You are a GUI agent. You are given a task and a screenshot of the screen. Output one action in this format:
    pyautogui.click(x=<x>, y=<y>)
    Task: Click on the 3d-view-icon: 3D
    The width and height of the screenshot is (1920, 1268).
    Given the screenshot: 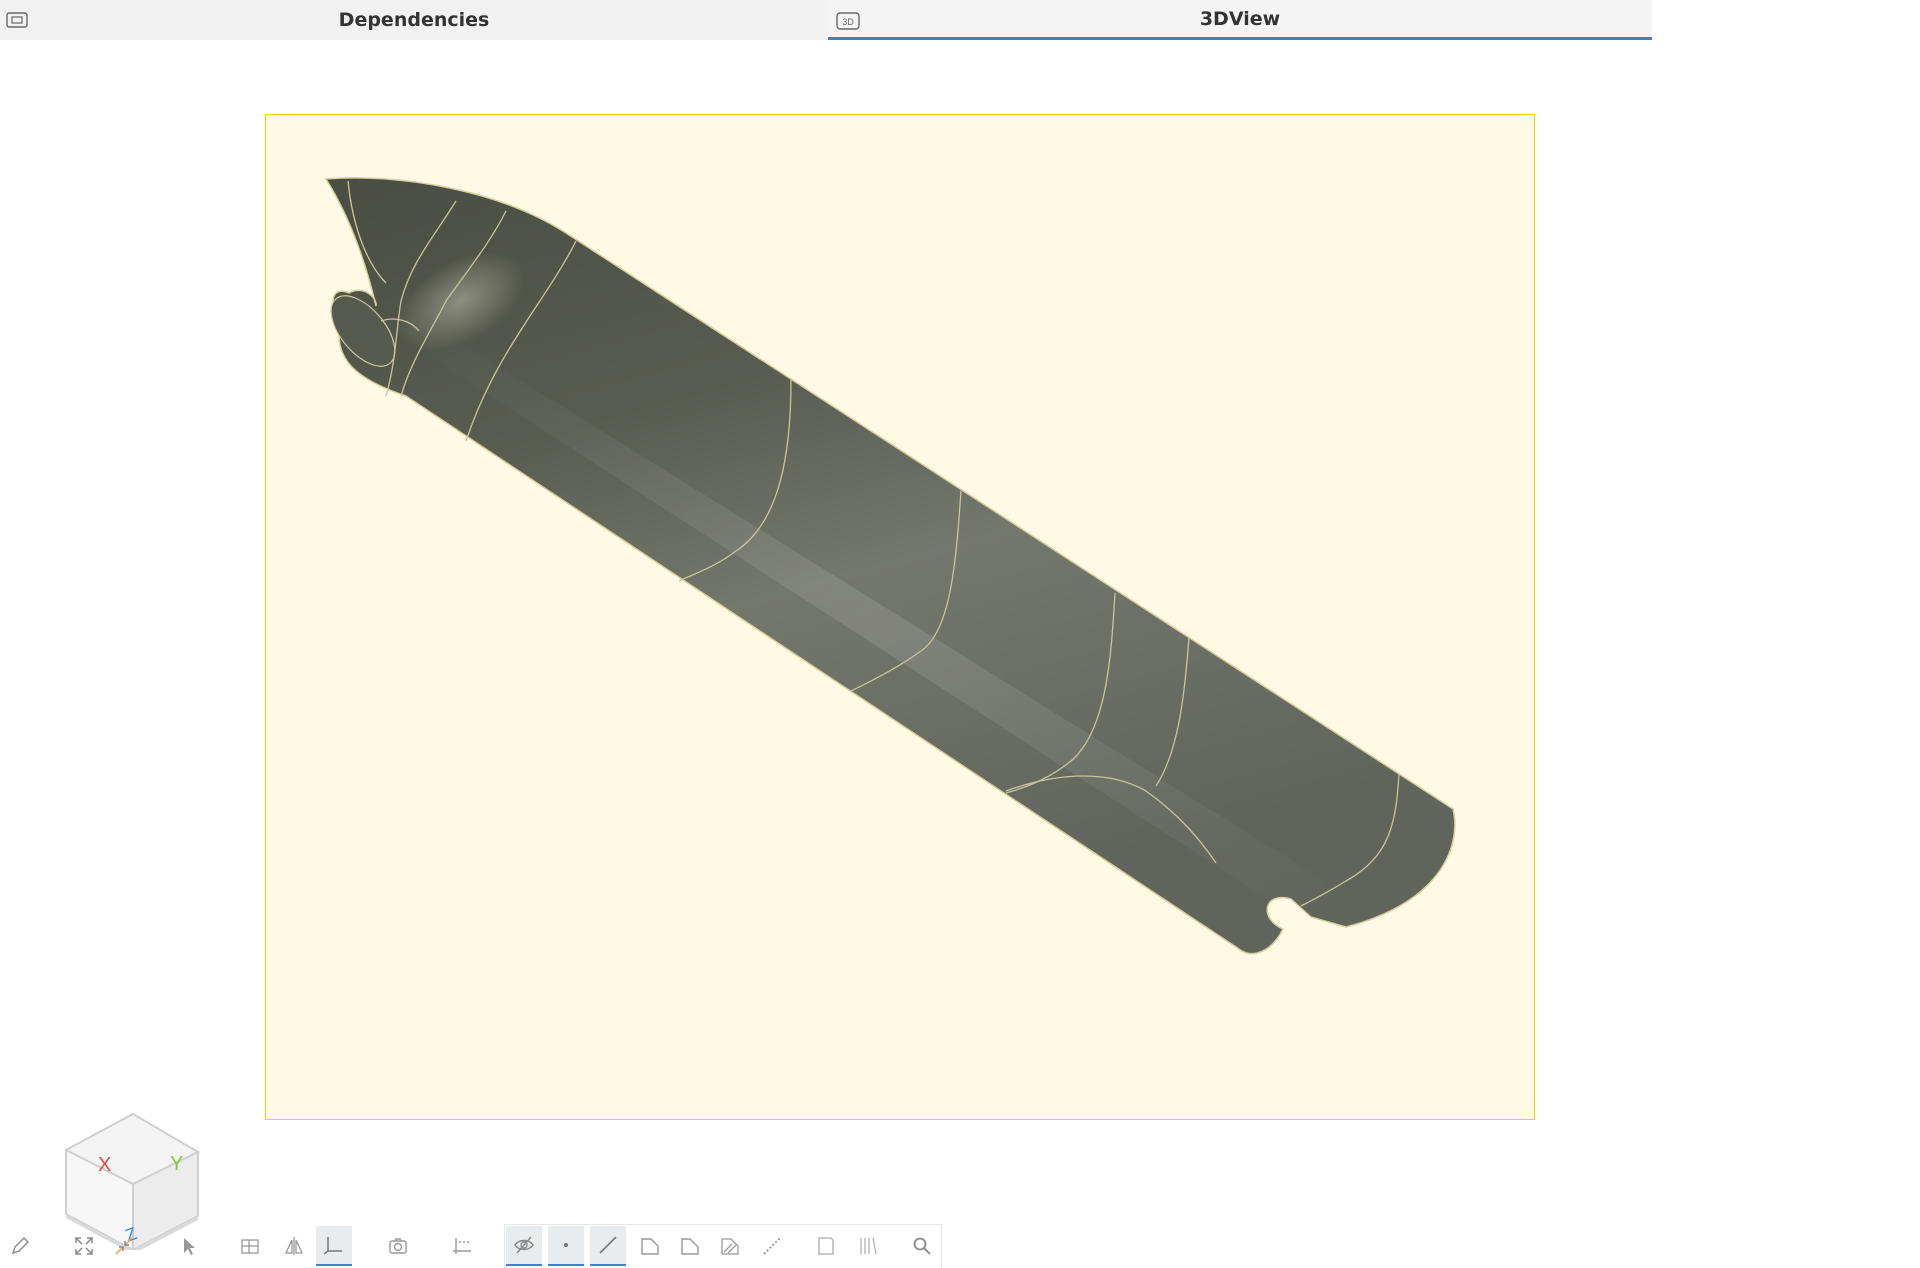 What is the action you would take?
    pyautogui.click(x=848, y=21)
    